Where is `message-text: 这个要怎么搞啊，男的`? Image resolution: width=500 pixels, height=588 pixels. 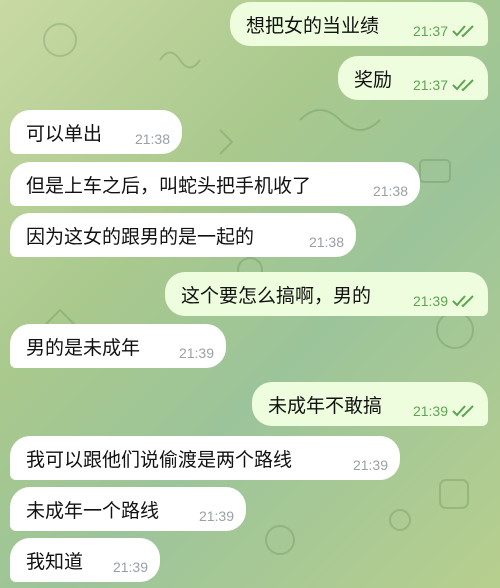
message-text: 这个要怎么搞啊，男的 is located at coordinates (276, 295).